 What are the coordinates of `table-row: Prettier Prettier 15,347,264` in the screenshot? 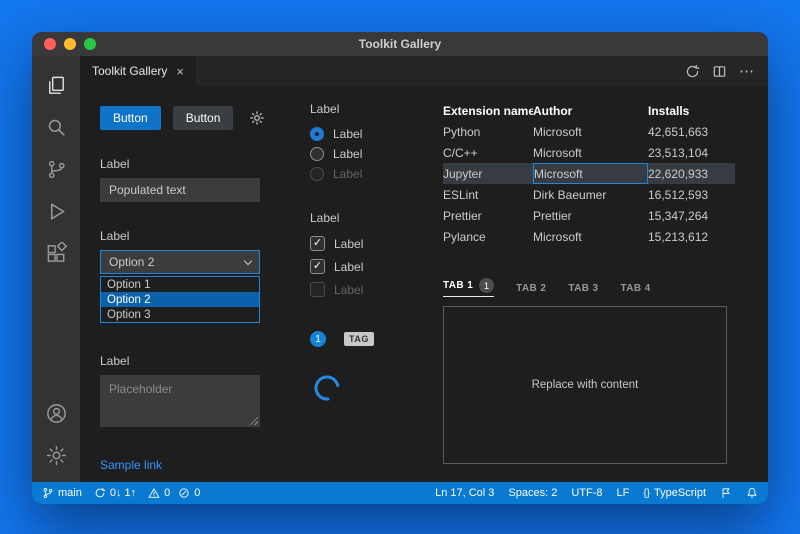 It's located at (589, 215).